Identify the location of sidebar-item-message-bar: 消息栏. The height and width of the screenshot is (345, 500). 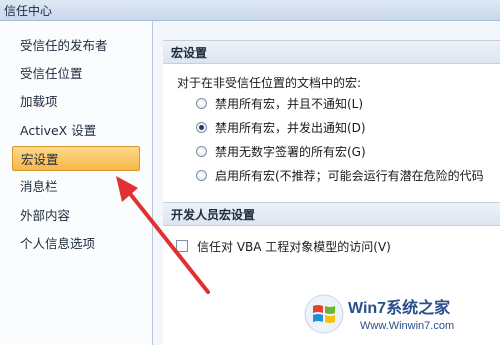
(76, 186).